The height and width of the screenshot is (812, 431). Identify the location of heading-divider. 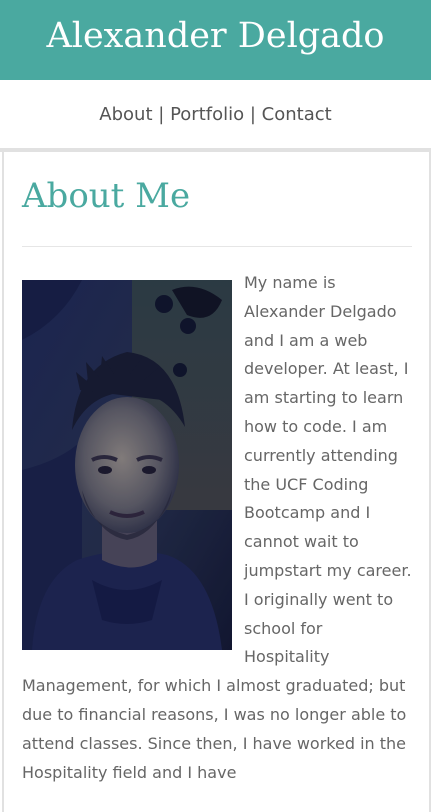
(217, 246).